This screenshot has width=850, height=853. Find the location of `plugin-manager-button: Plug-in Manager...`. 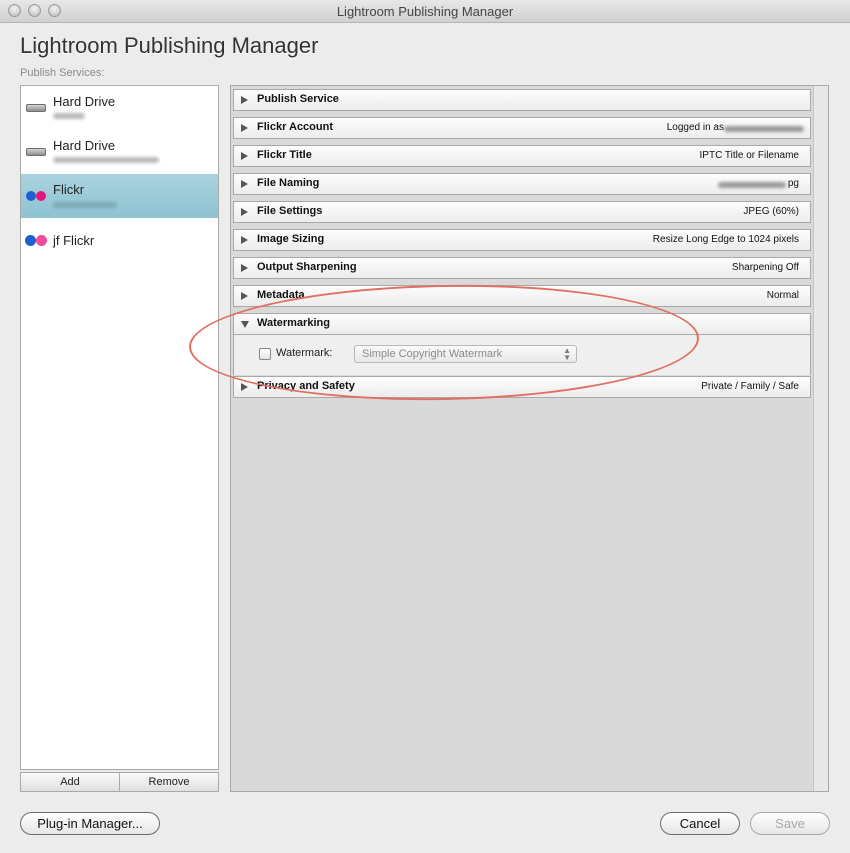

plugin-manager-button: Plug-in Manager... is located at coordinates (90, 823).